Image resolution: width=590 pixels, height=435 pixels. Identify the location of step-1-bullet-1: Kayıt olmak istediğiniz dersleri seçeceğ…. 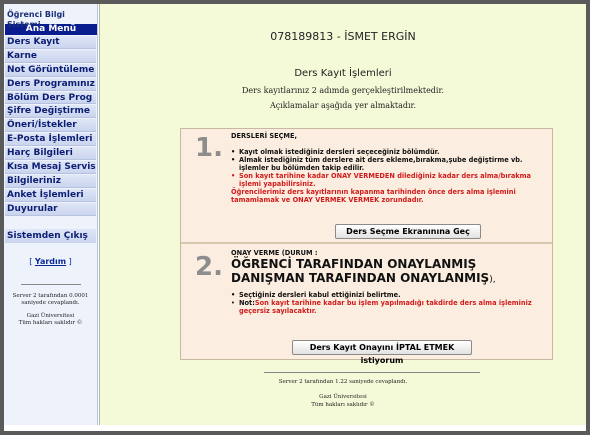
(390, 152).